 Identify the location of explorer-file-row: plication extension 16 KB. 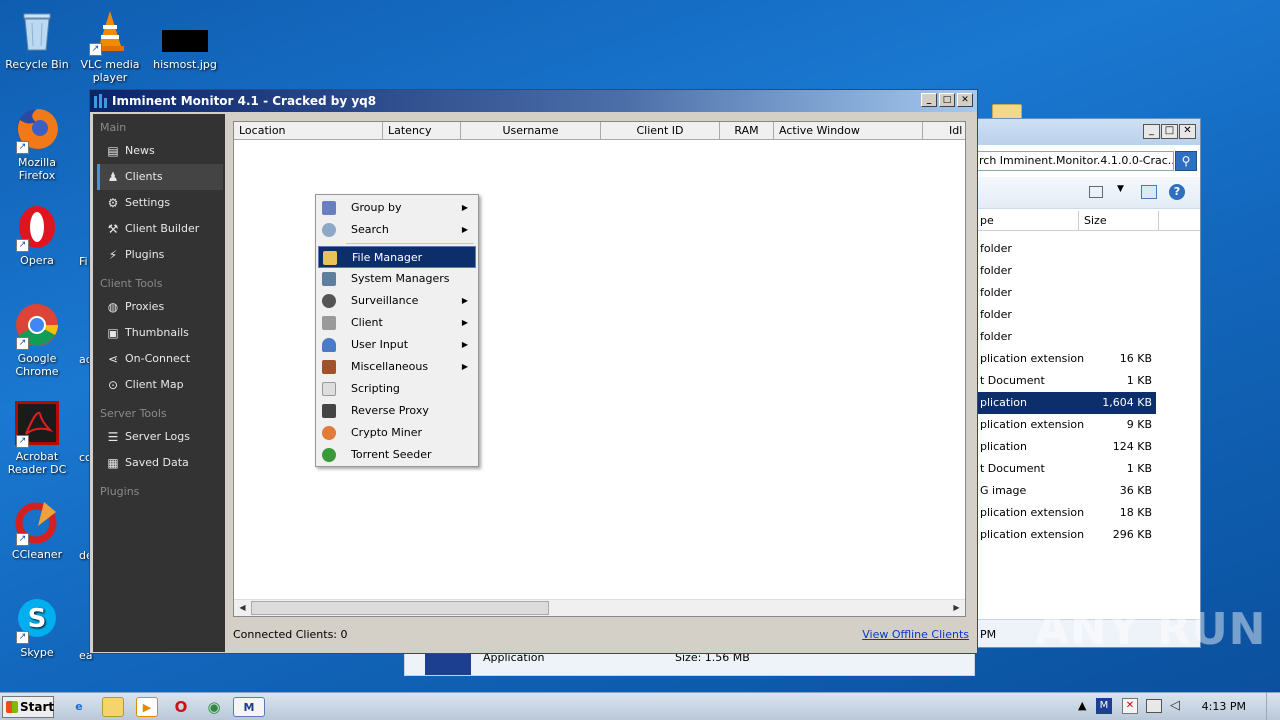
(1088, 359).